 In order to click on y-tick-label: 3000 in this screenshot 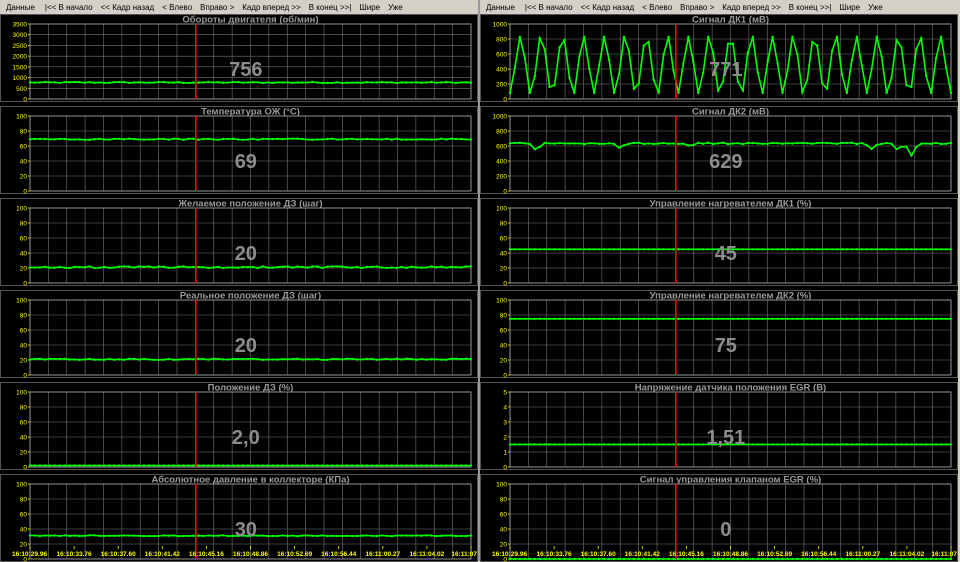, I will do `click(20, 35)`.